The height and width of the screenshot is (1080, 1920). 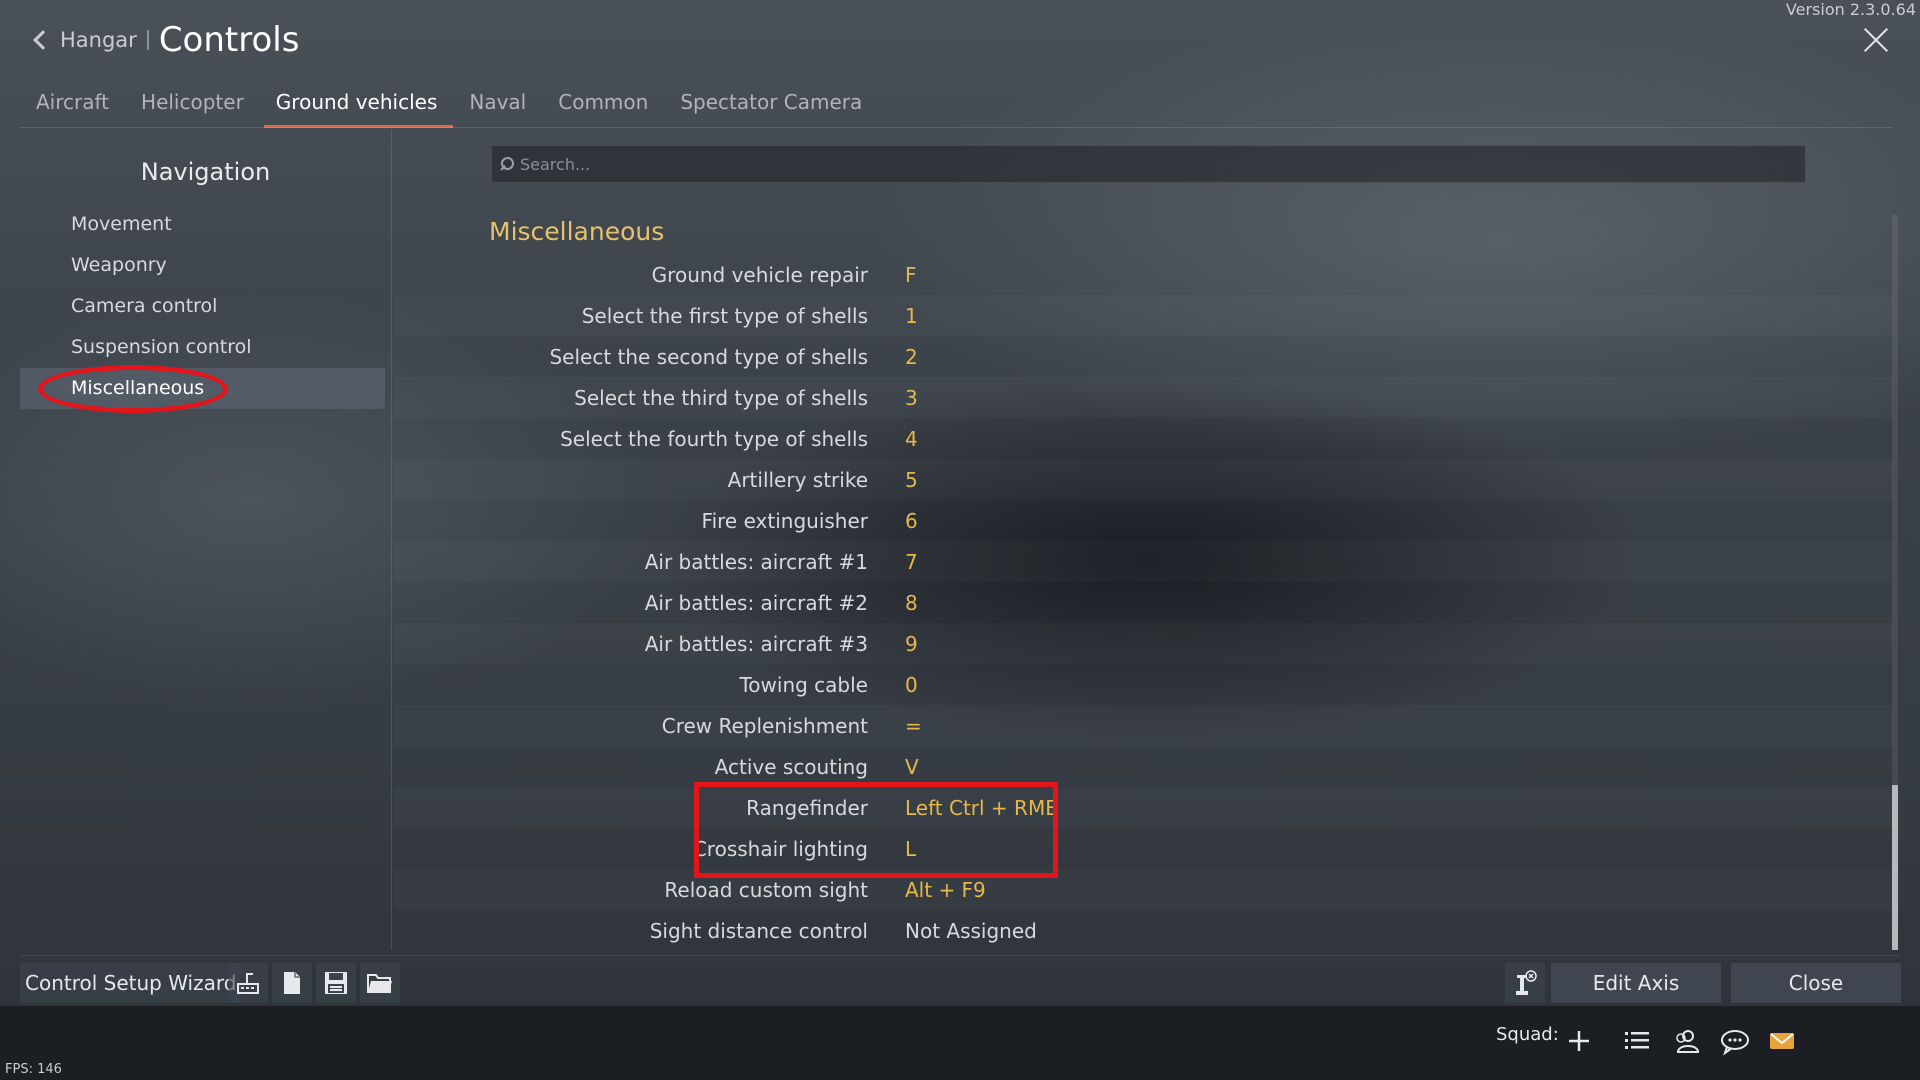 I want to click on search-bar, so click(x=1148, y=164).